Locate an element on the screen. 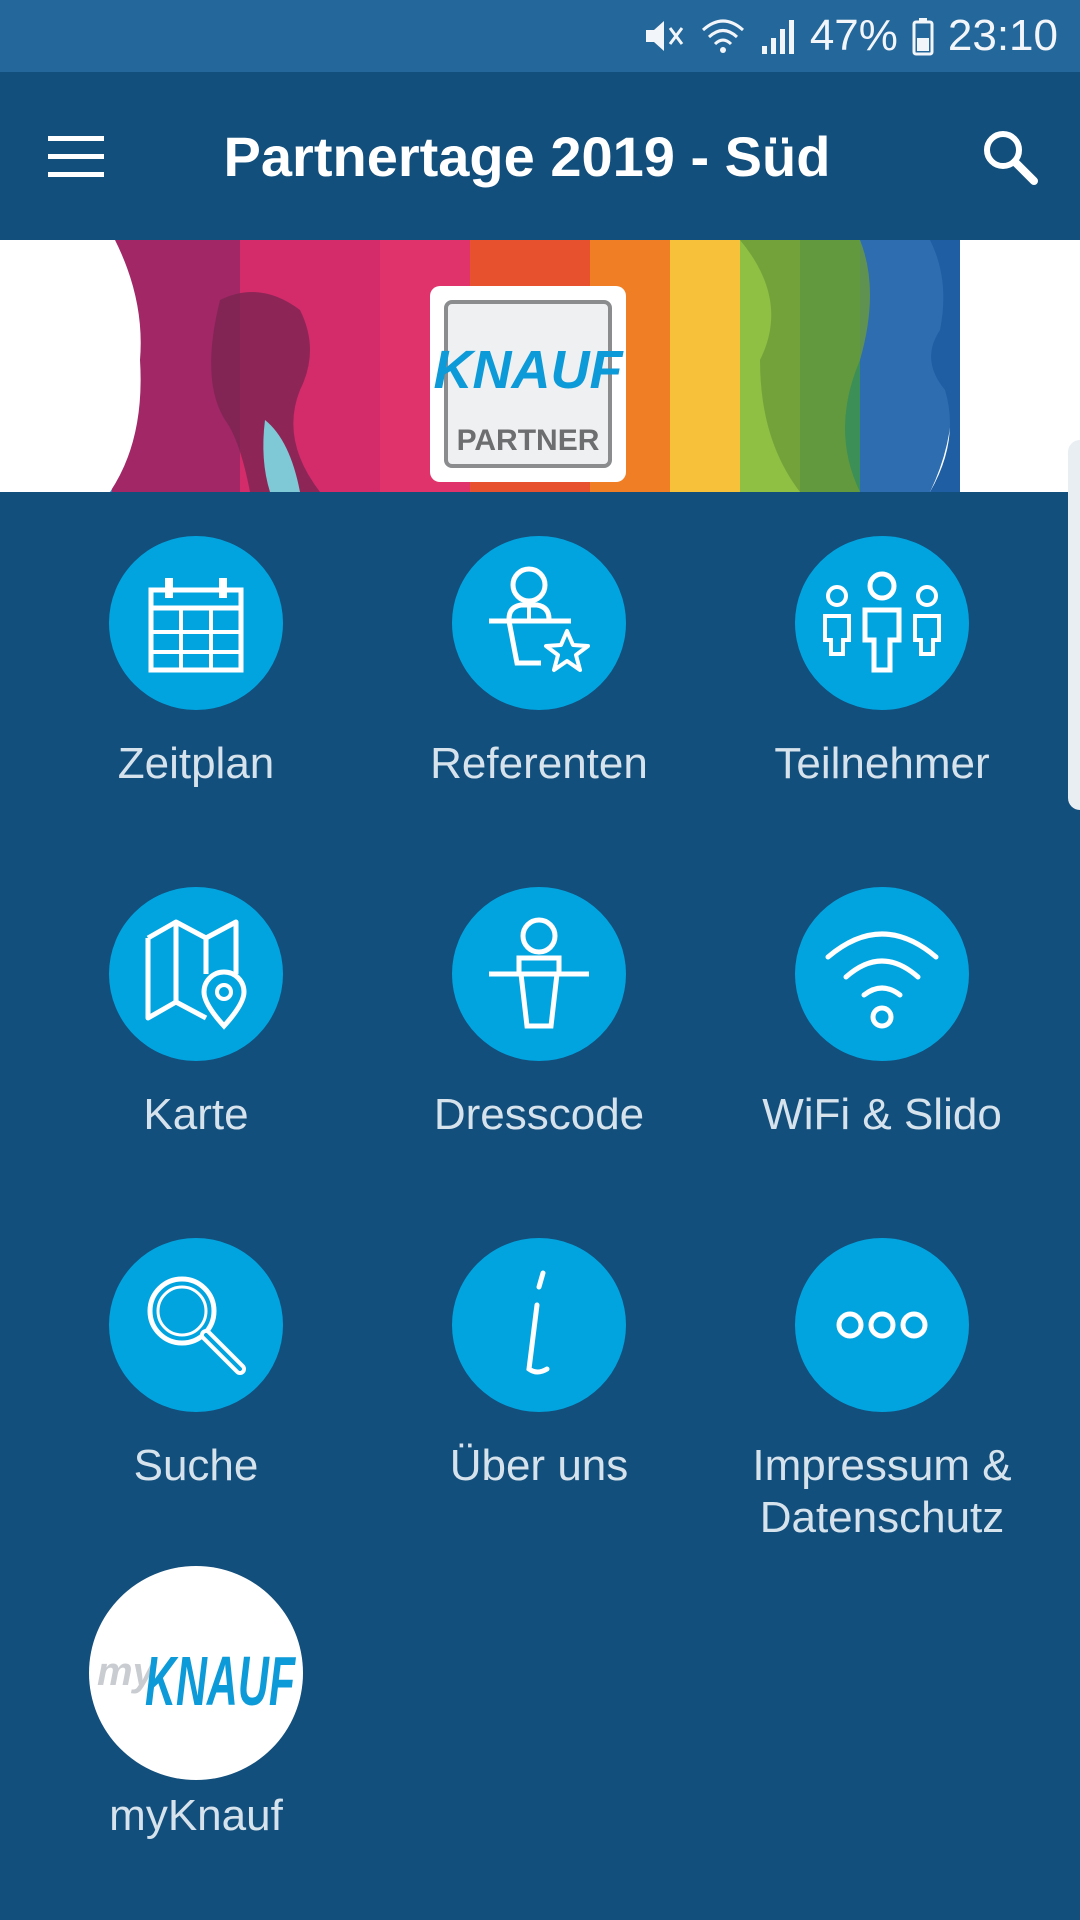 The image size is (1080, 1920). tile-teilnehmer: Teilnehmer is located at coordinates (882, 663).